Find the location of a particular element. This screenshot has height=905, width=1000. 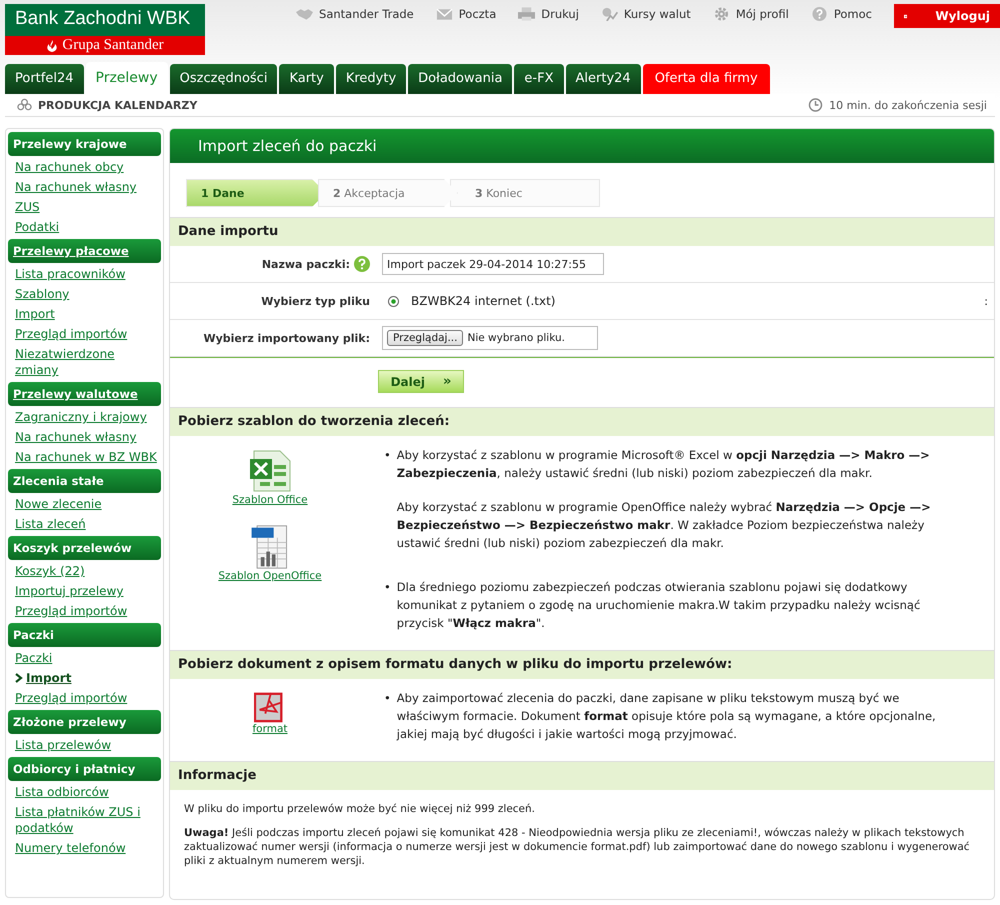

instruction-text: Aby zaimportować zlecenia do paczki, dane zapisane w pliku tekstowym muszą być we właściwym formacie. Dokument format opisuje które pola są wymagane, a które opcjonalne, jakiej mają być długości i jakie wartości mogą przyjmować. is located at coordinates (666, 716).